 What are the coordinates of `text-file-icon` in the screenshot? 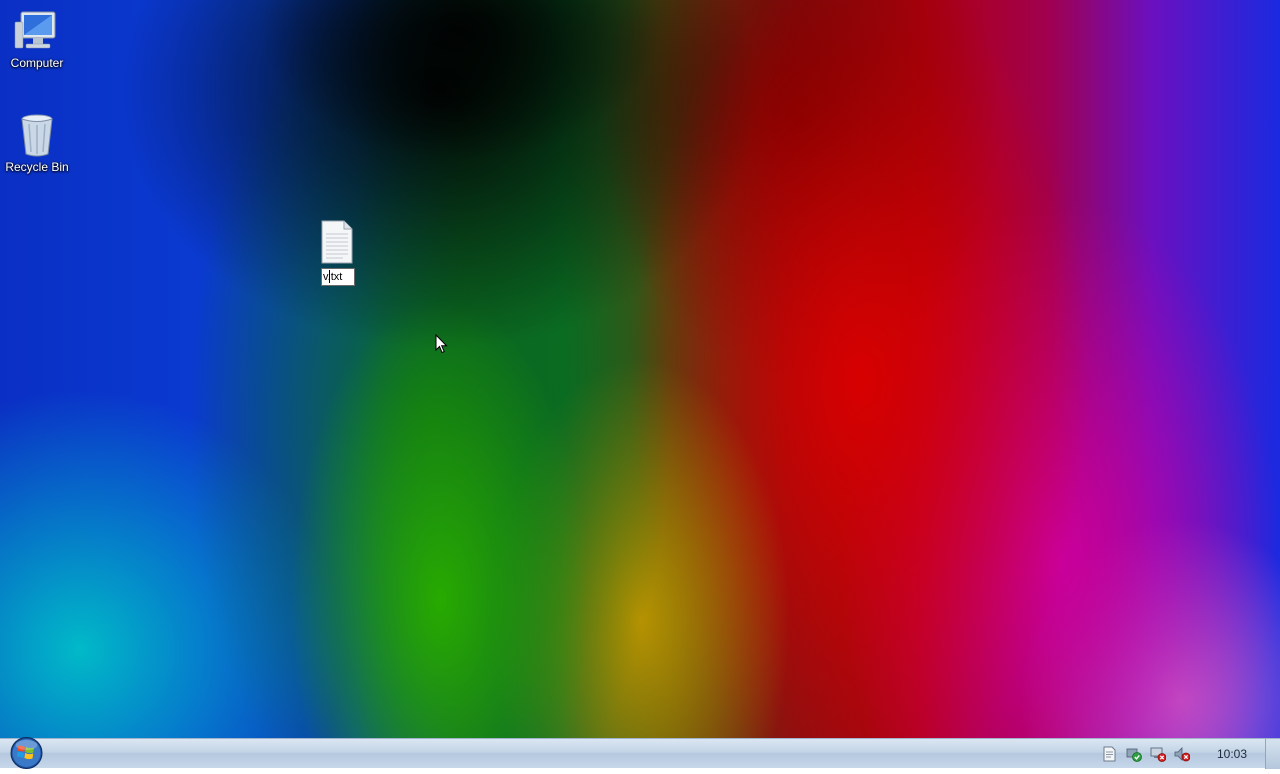 It's located at (337, 242).